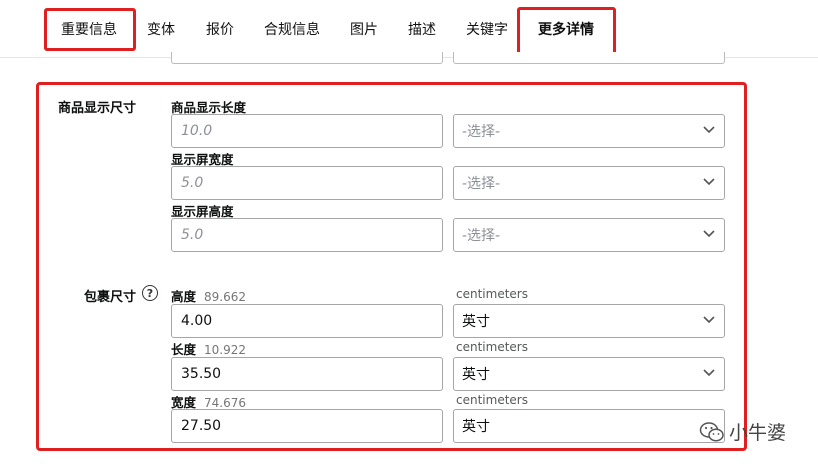 This screenshot has height=467, width=818. I want to click on field-name: 宽度, so click(184, 402).